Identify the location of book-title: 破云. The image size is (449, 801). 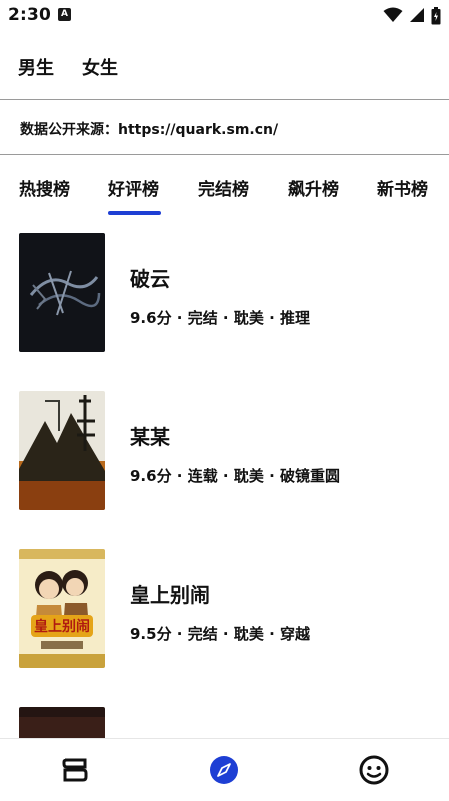
(150, 279).